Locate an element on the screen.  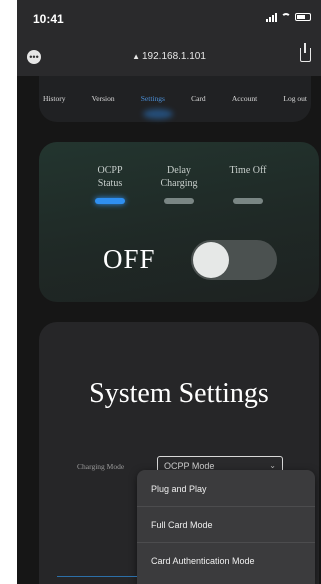
ocpp-toggle-switch is located at coordinates (234, 260).